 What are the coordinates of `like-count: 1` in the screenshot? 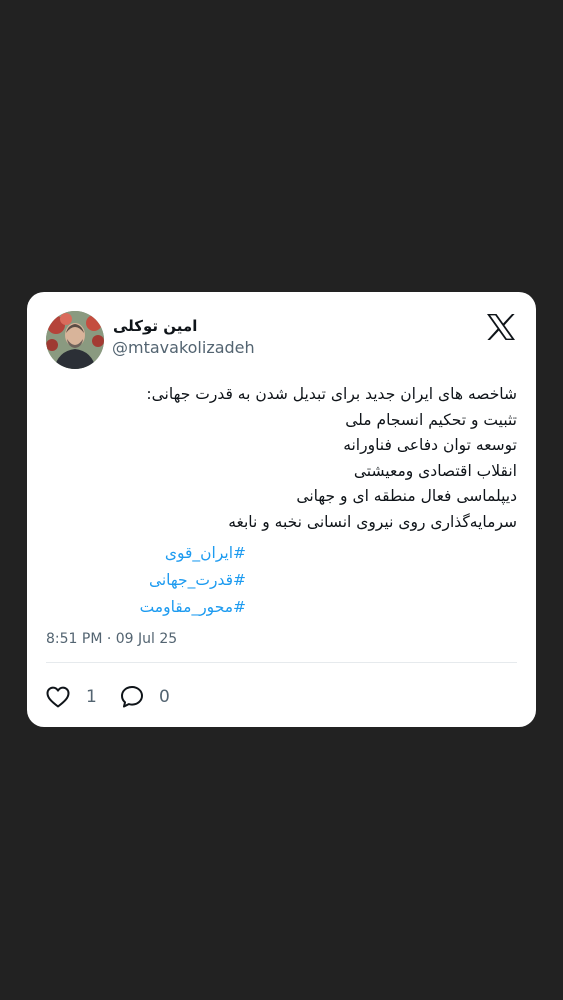 It's located at (91, 697).